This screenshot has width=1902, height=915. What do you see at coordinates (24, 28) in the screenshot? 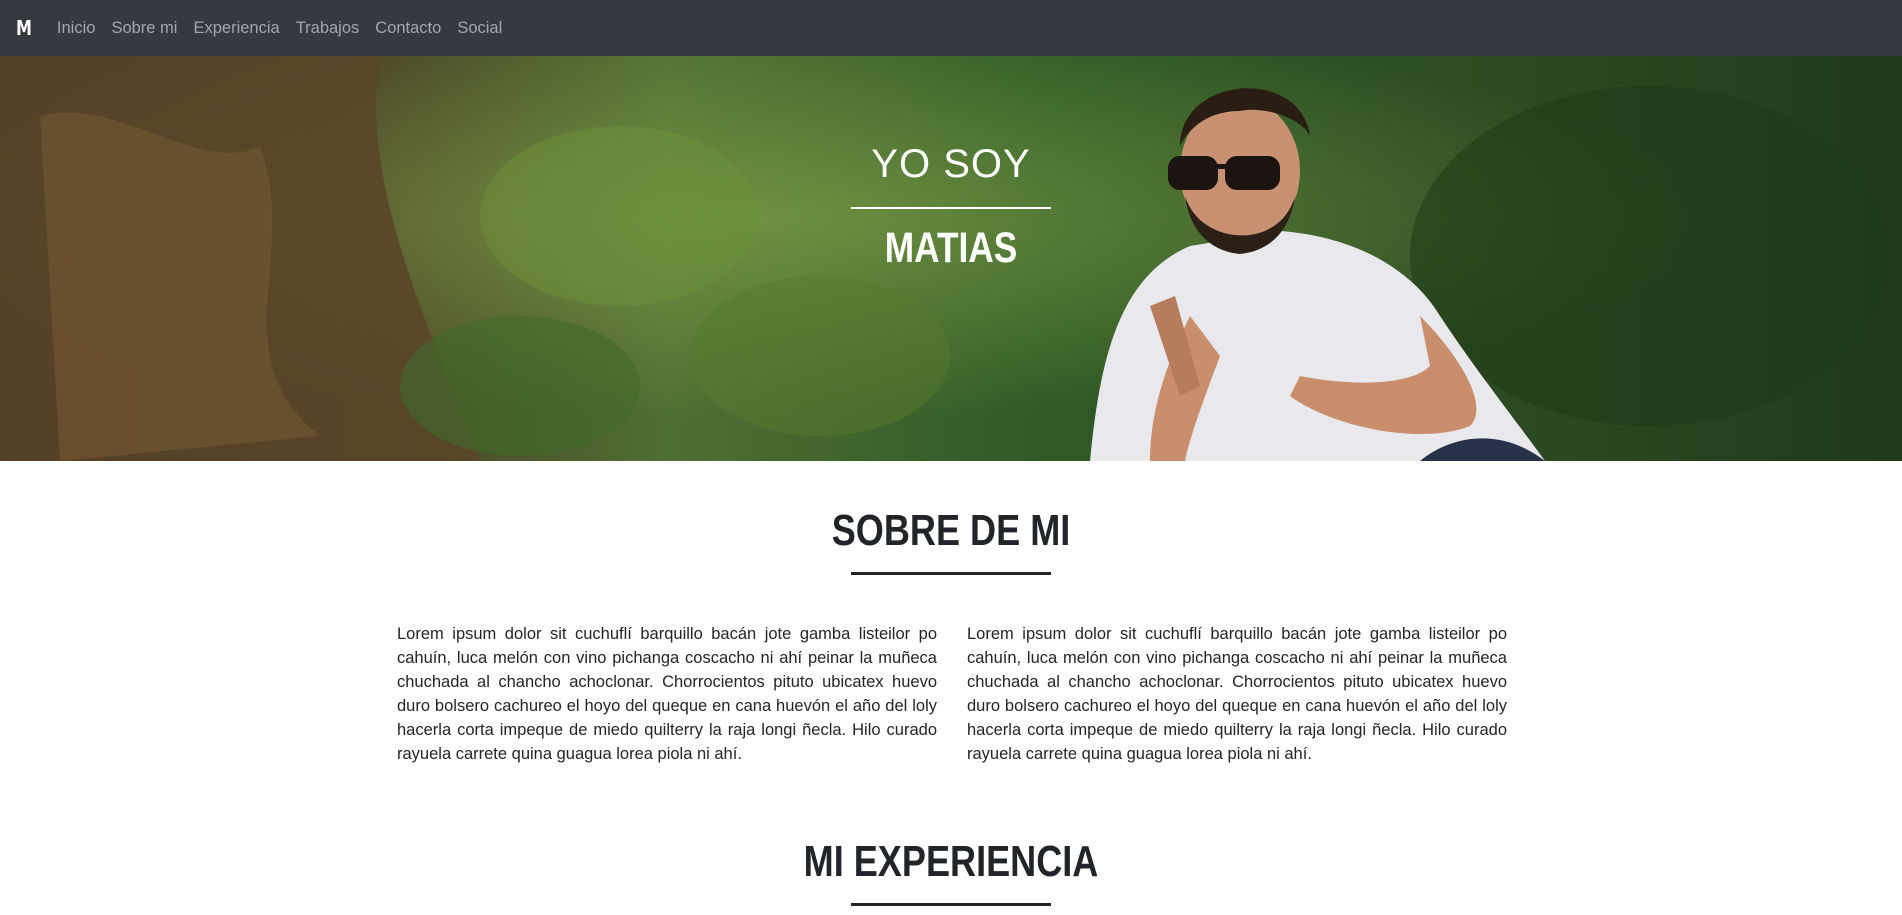
I see `brand-logo: M` at bounding box center [24, 28].